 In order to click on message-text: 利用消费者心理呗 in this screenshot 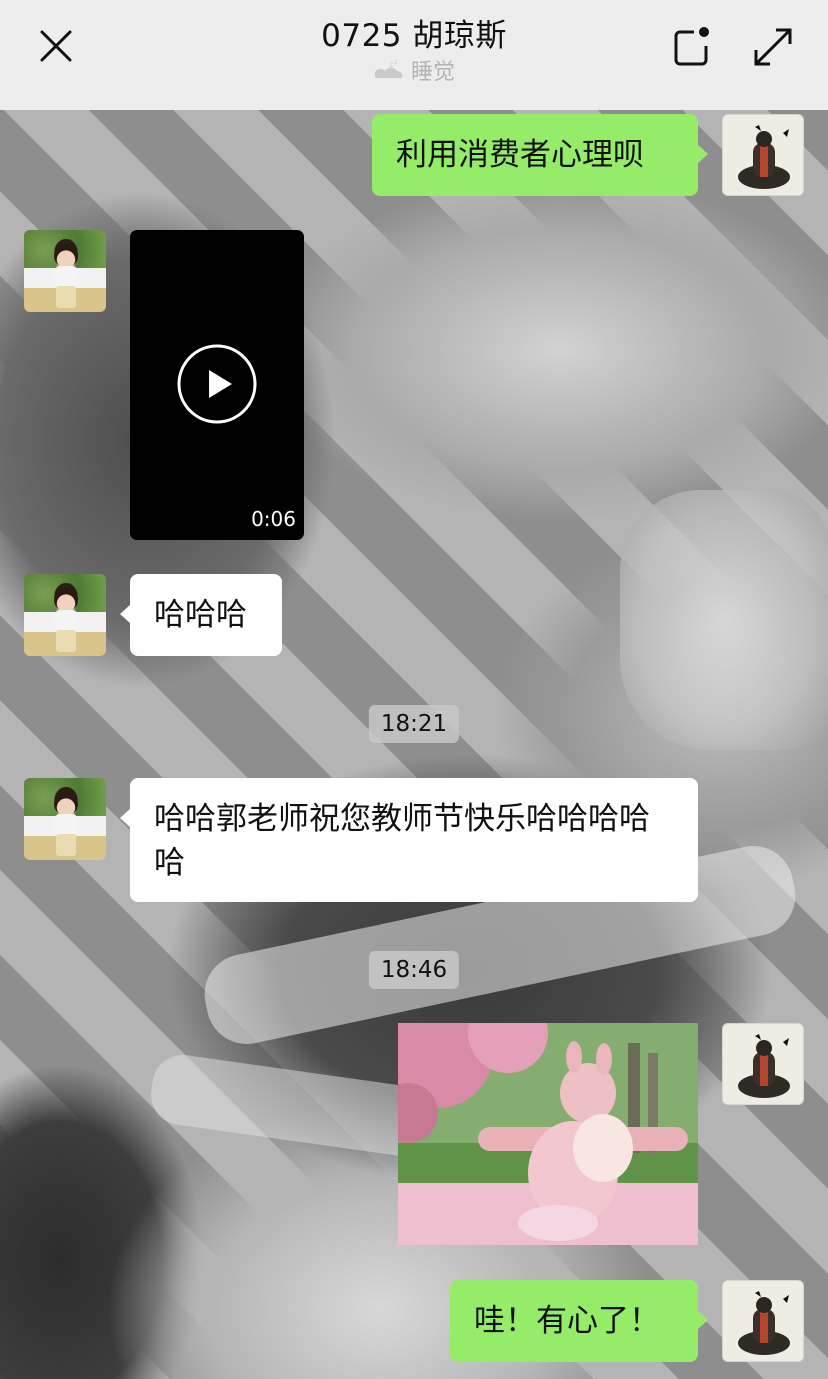, I will do `click(520, 155)`.